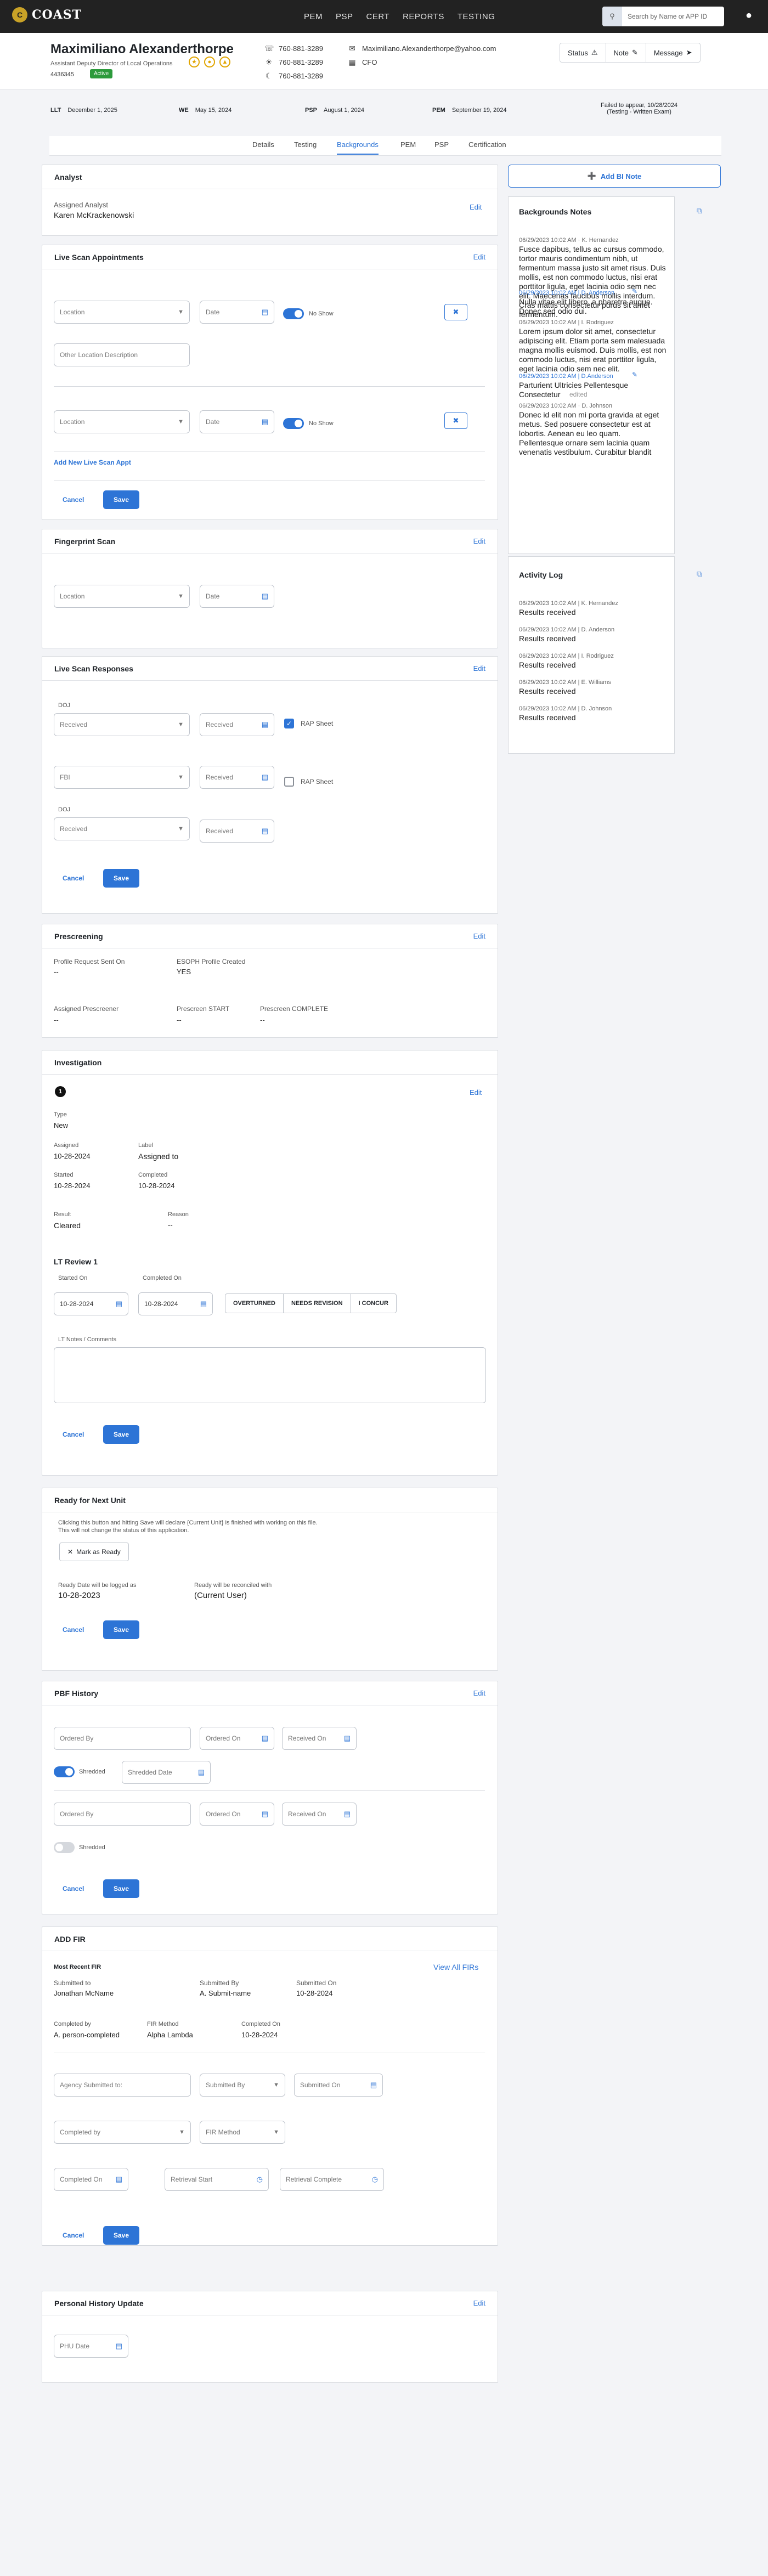 The width and height of the screenshot is (768, 2576). I want to click on search-input: Search by Name or APP ID, so click(664, 16).